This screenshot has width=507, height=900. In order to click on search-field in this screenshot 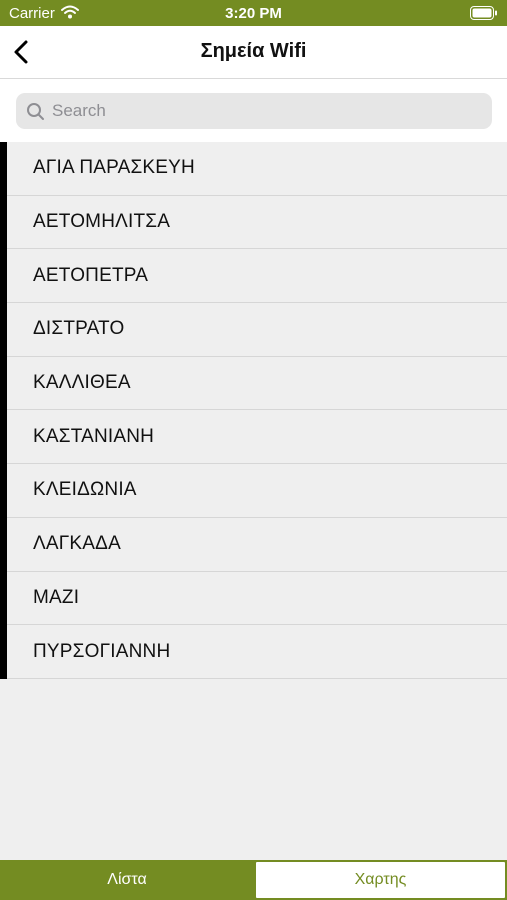, I will do `click(254, 111)`.